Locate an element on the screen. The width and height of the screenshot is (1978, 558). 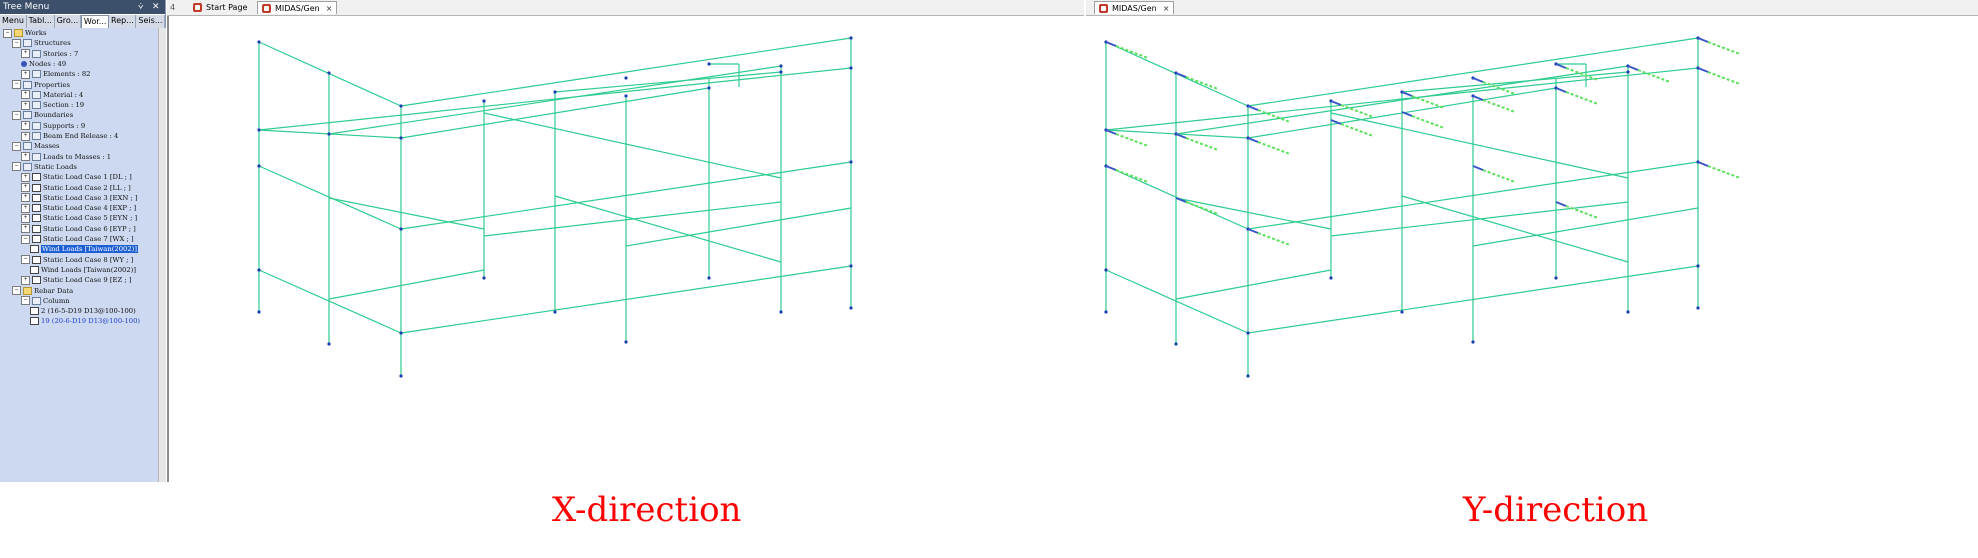
tree-node: + Section : 19 is located at coordinates (52, 105).